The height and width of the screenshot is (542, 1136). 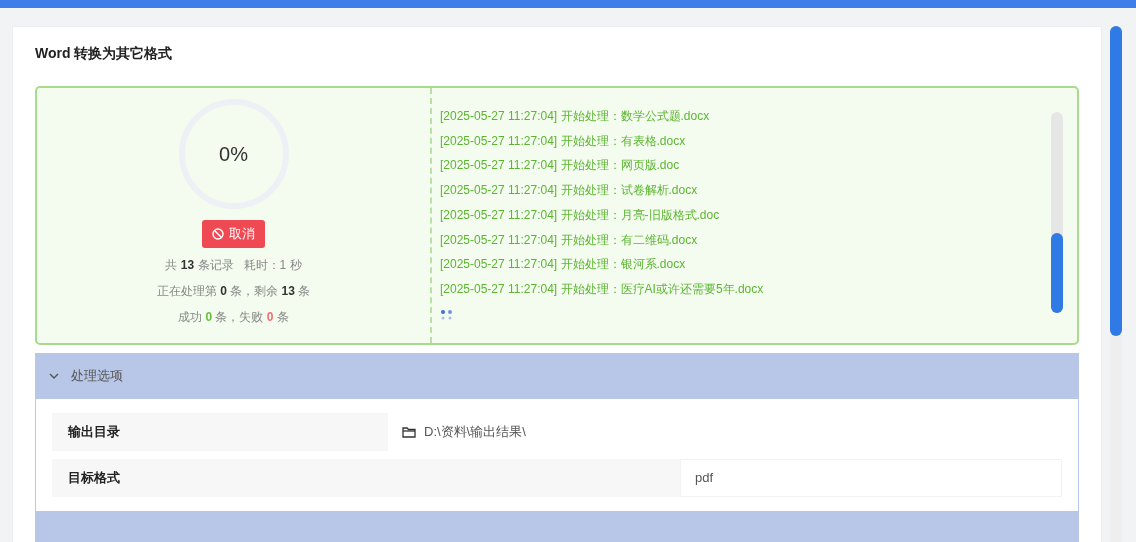 I want to click on progress-percent: 0%, so click(x=233, y=154).